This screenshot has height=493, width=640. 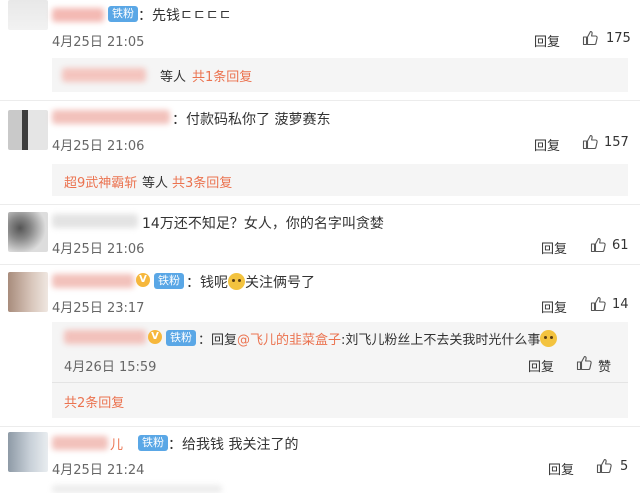 I want to click on comment-date: 4月25日 21:24, so click(x=98, y=470).